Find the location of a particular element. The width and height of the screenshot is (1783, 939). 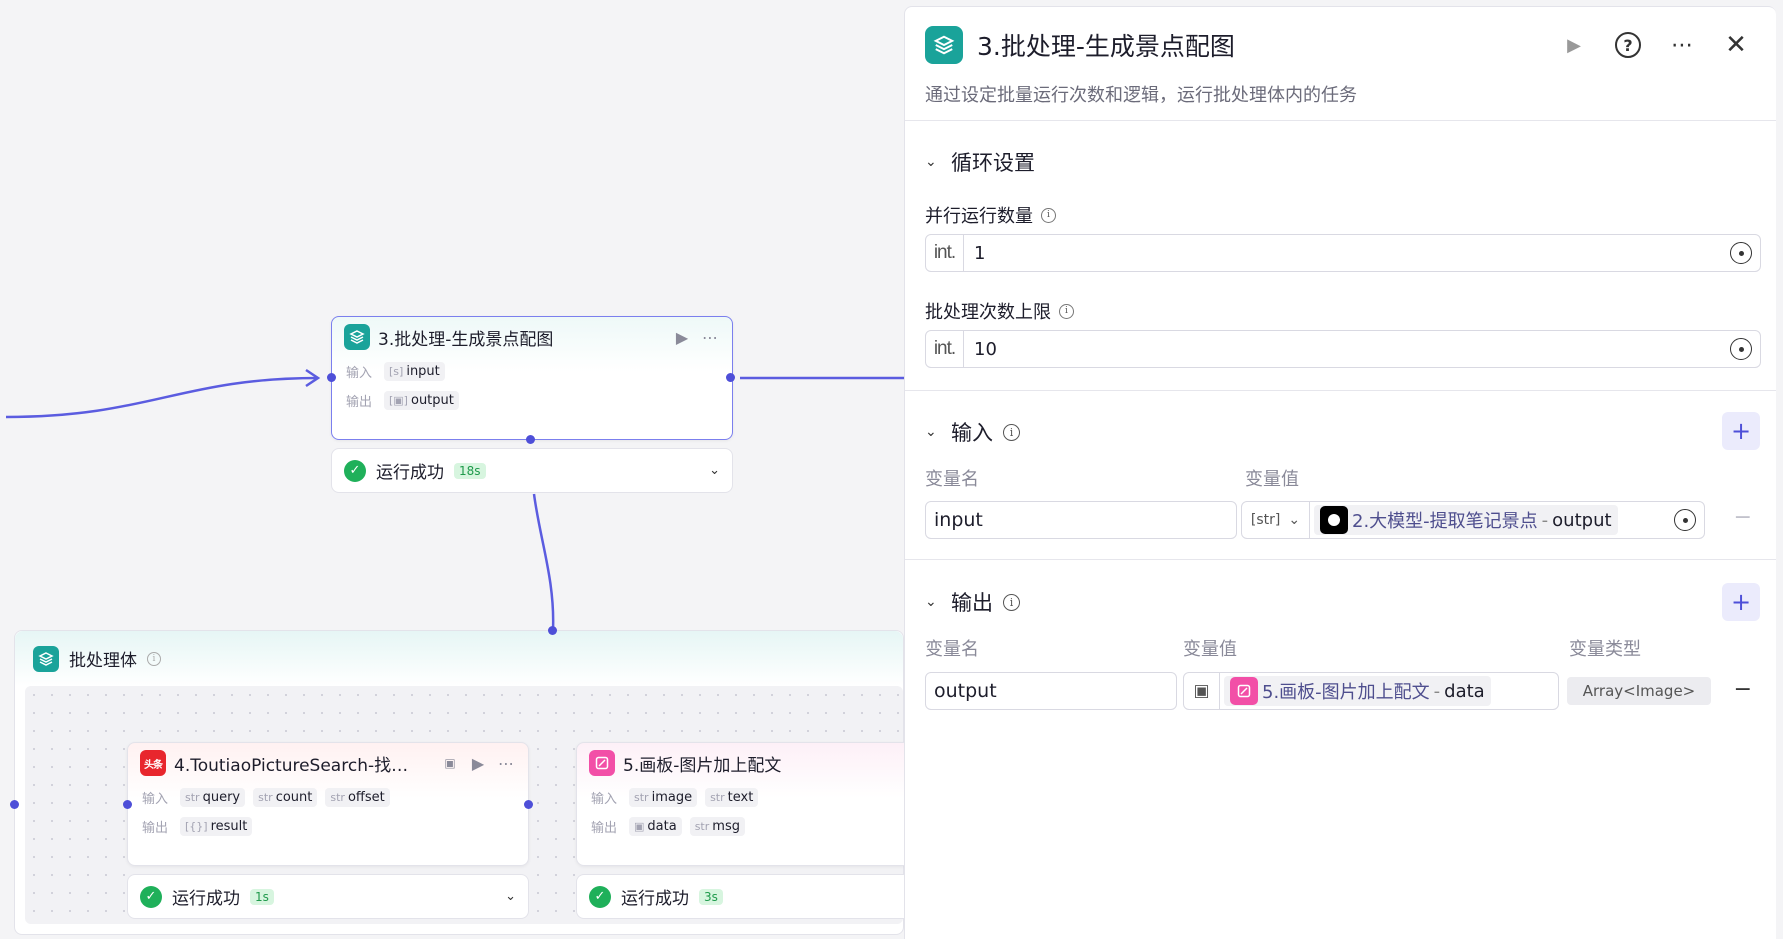

batch-body-left-port is located at coordinates (14, 804).